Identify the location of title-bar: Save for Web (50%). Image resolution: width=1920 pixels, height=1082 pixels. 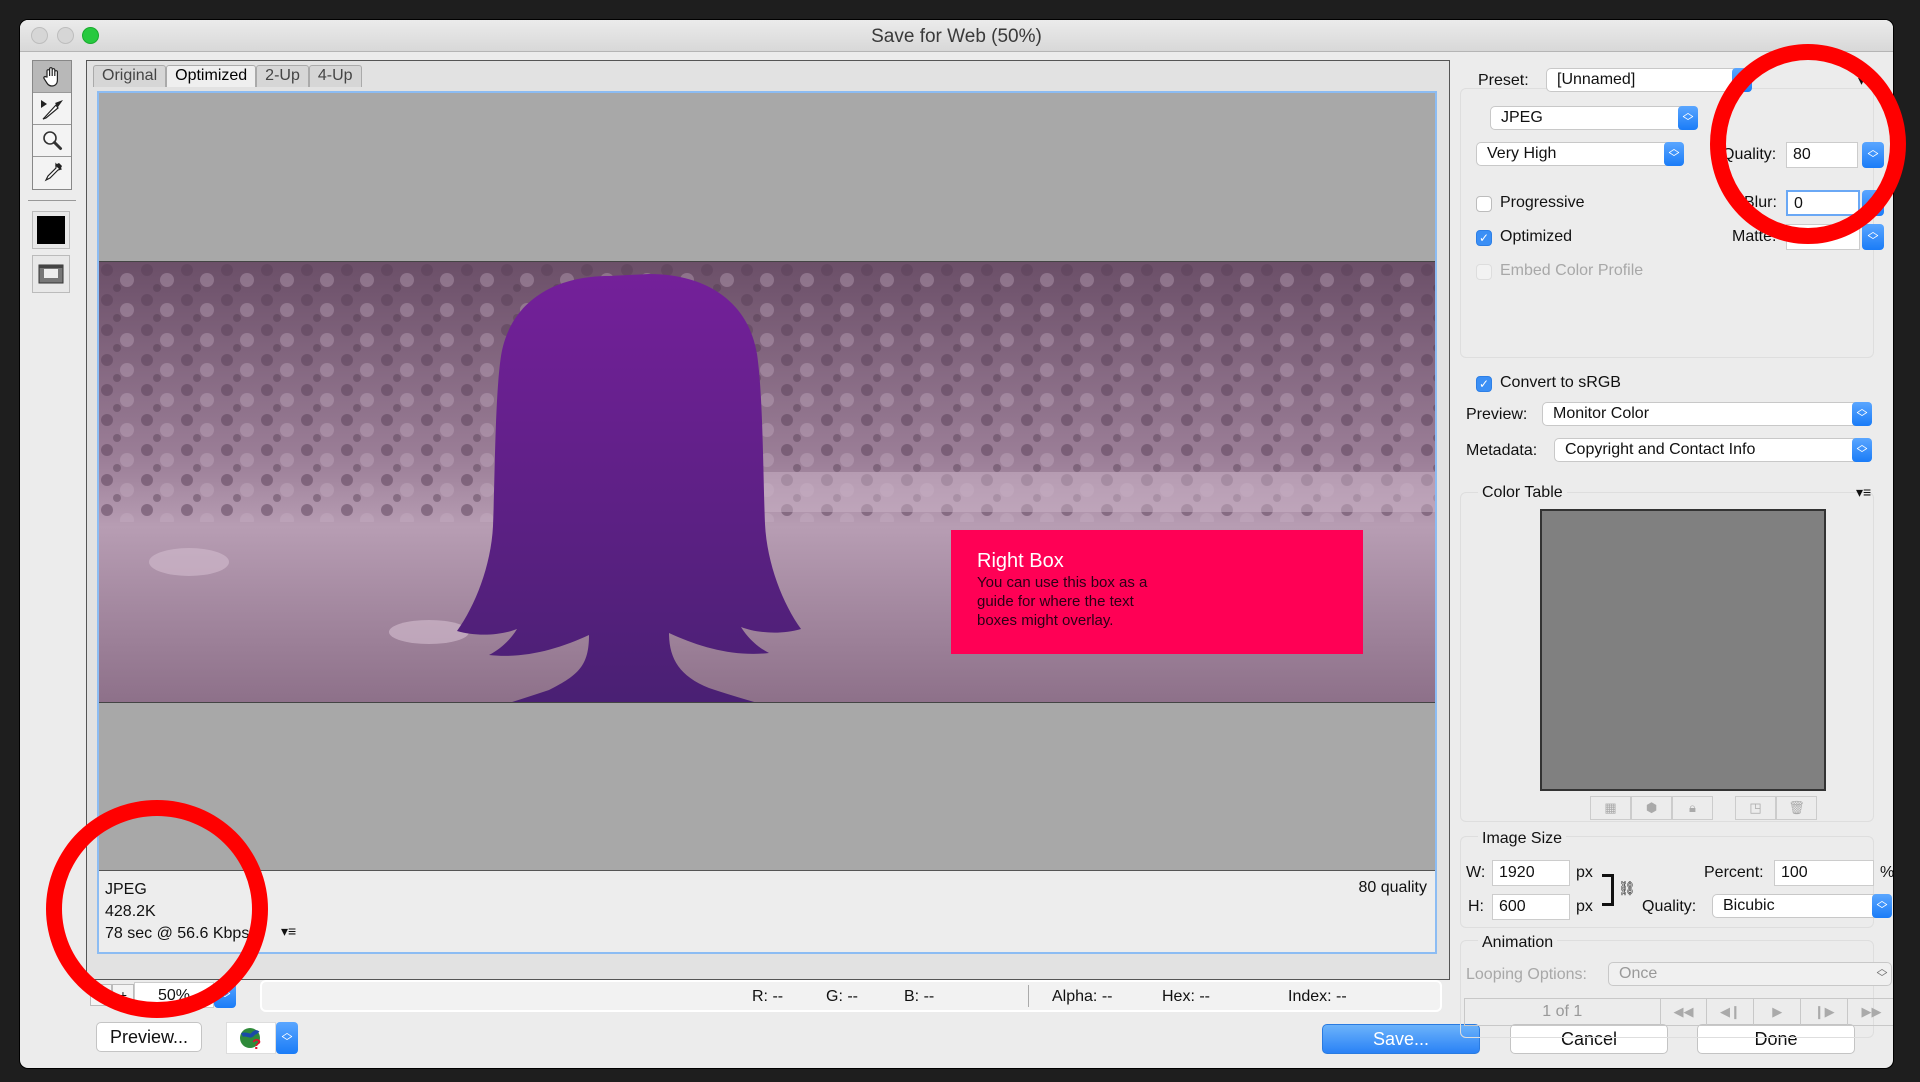
(956, 36).